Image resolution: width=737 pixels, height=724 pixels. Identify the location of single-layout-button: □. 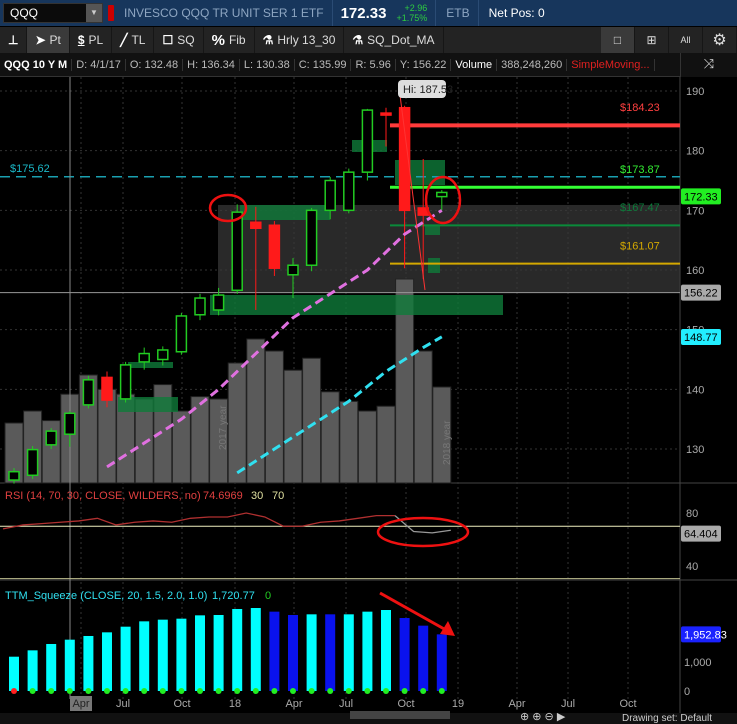
(618, 40).